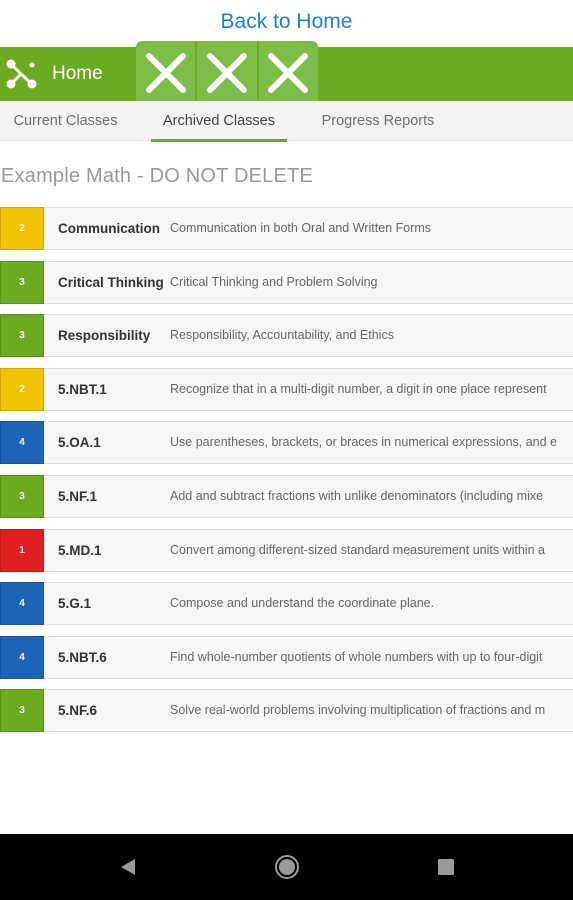 The width and height of the screenshot is (573, 900). I want to click on standard-description: Critical Thinking and Problem Solving, so click(274, 281).